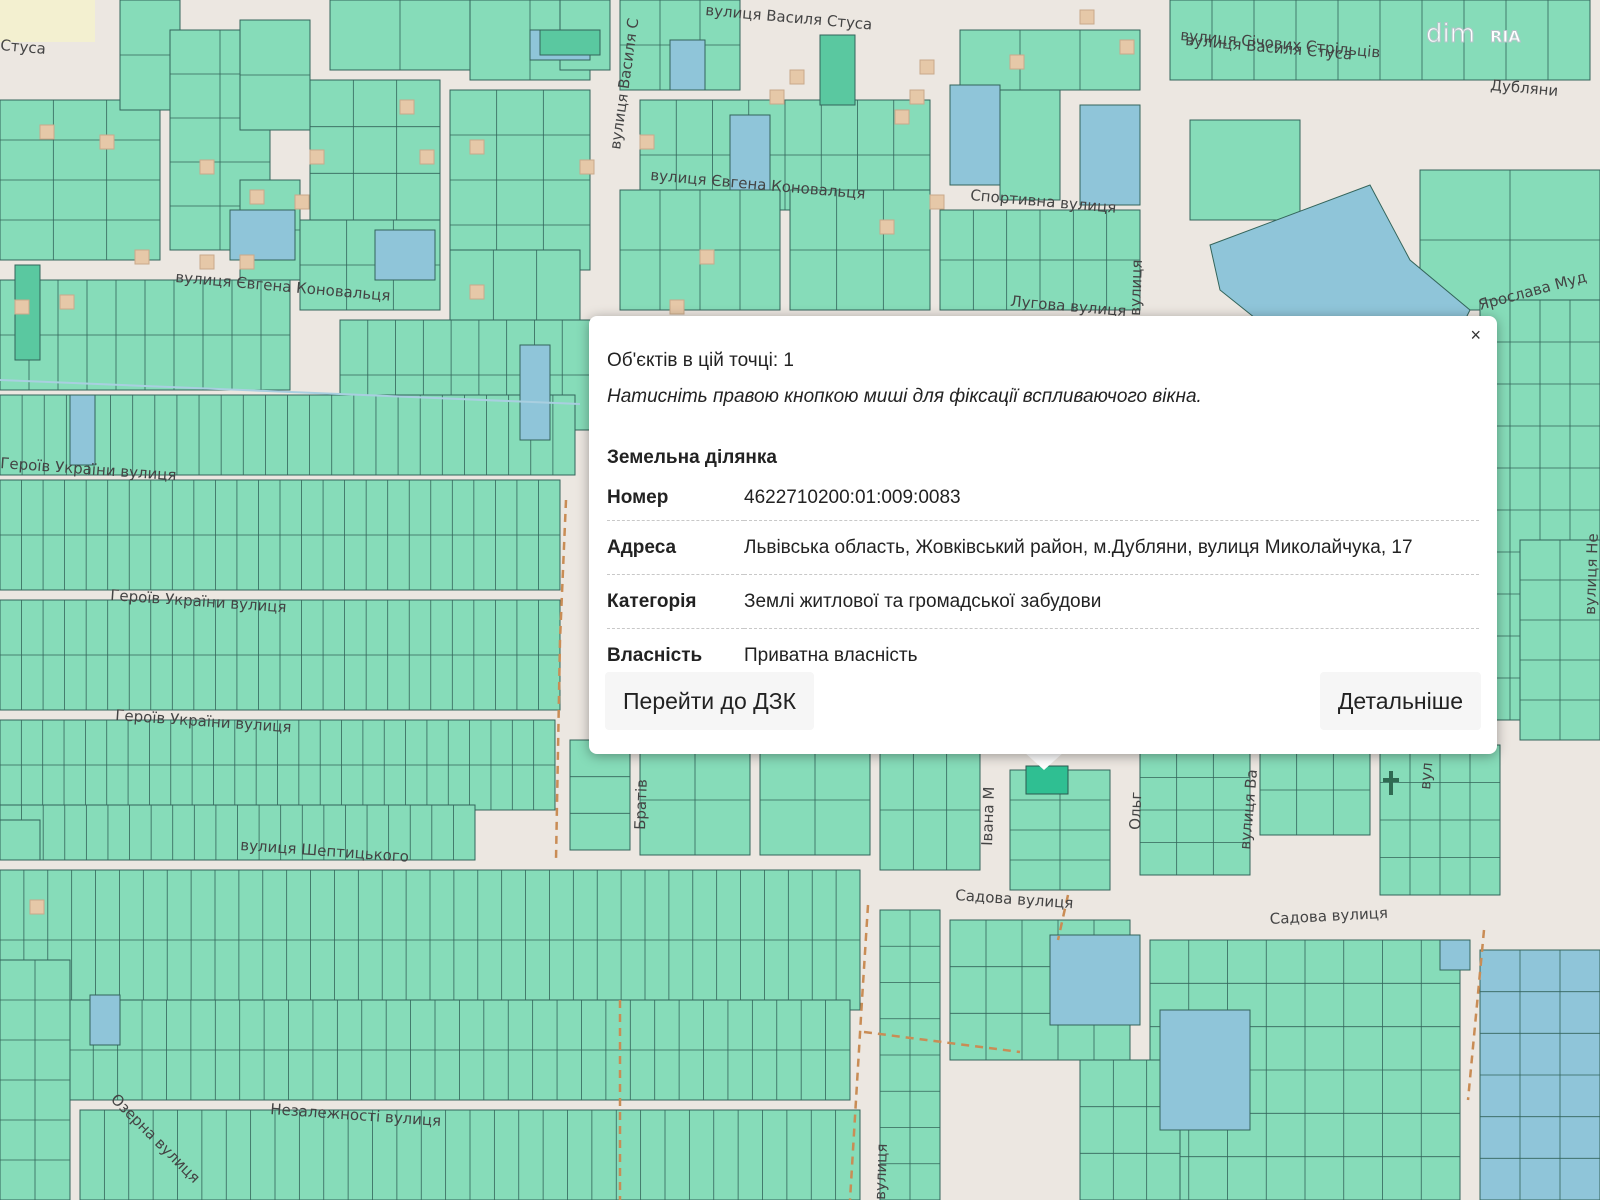 Image resolution: width=1600 pixels, height=1200 pixels. Describe the element at coordinates (1135, 810) in the screenshot. I see `street-label: Ольг` at that location.